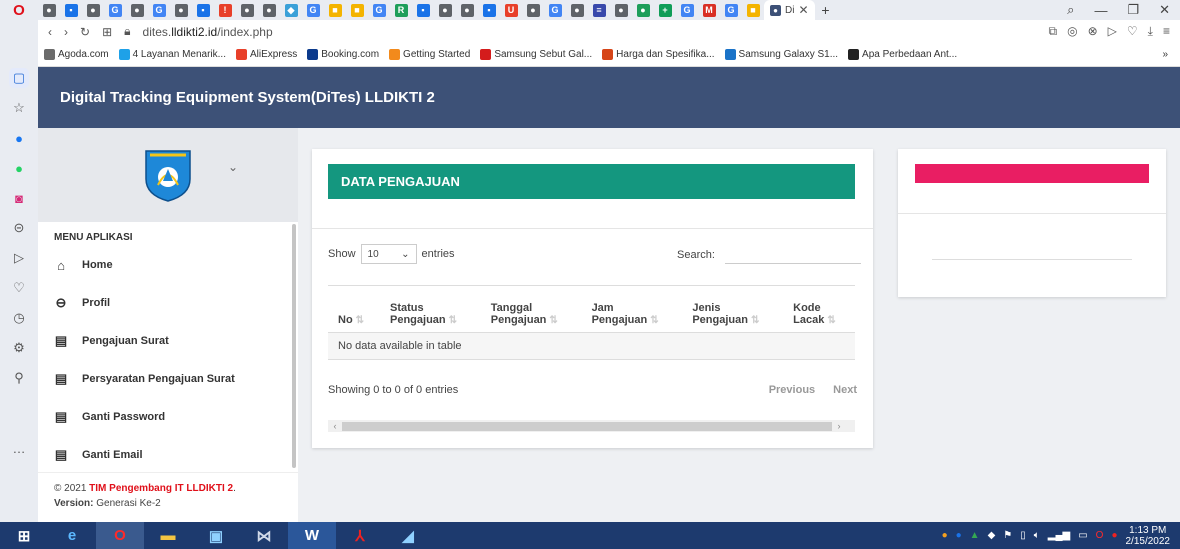 This screenshot has width=1180, height=549. What do you see at coordinates (531, 309) in the screenshot?
I see `column-header-tanggal: Tanggal Pengajuan ⇅` at bounding box center [531, 309].